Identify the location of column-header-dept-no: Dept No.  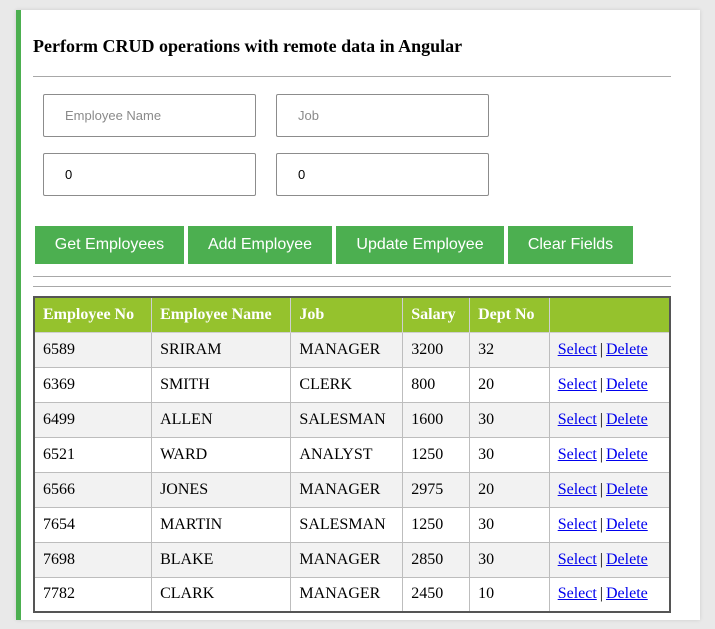
(509, 314).